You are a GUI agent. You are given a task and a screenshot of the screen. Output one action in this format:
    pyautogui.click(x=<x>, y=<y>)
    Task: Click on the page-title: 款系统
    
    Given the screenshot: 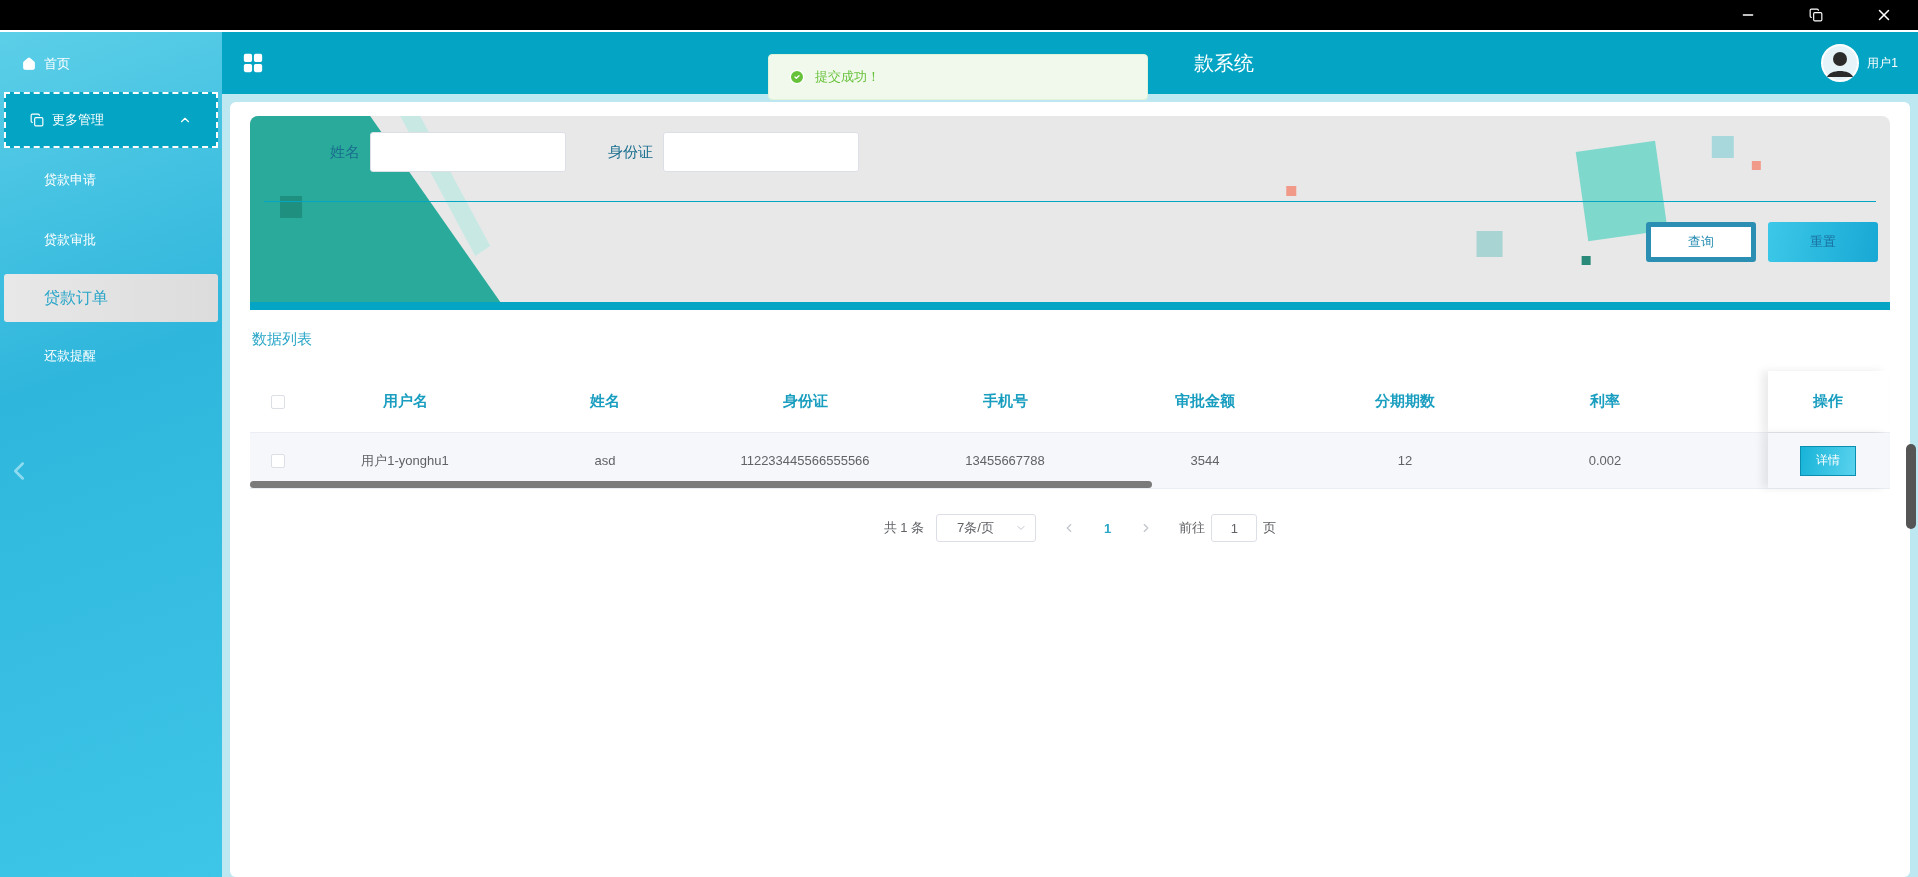 What is the action you would take?
    pyautogui.click(x=1224, y=63)
    